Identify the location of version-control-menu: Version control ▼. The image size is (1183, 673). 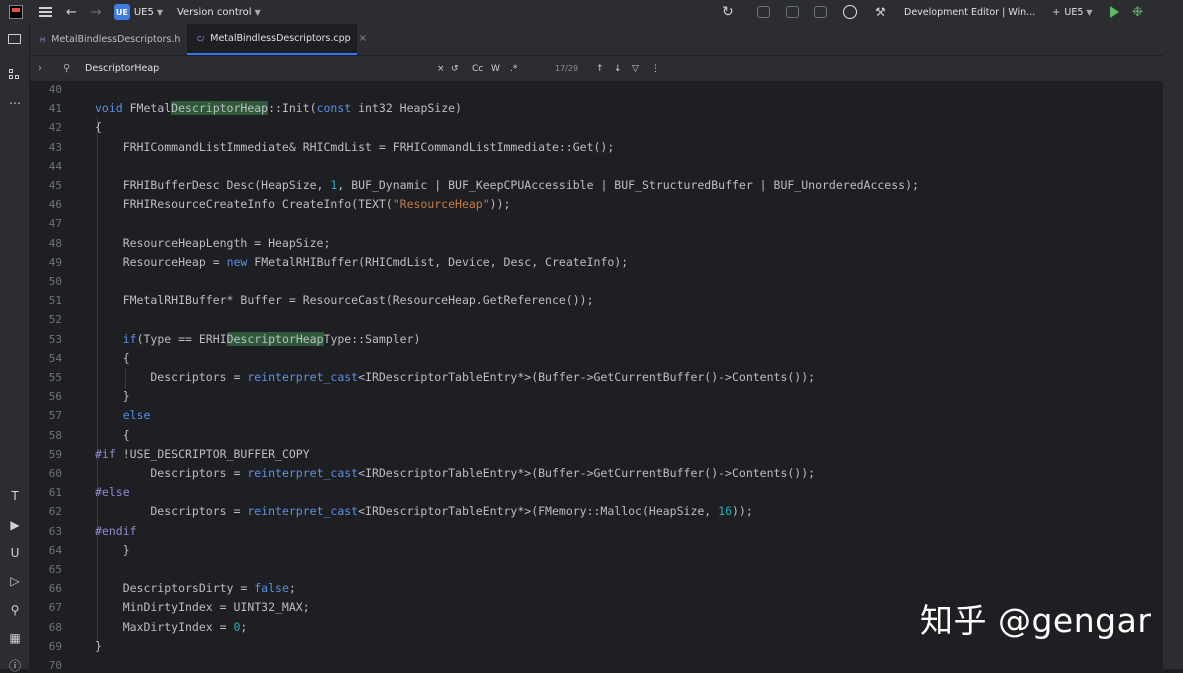
(212, 12).